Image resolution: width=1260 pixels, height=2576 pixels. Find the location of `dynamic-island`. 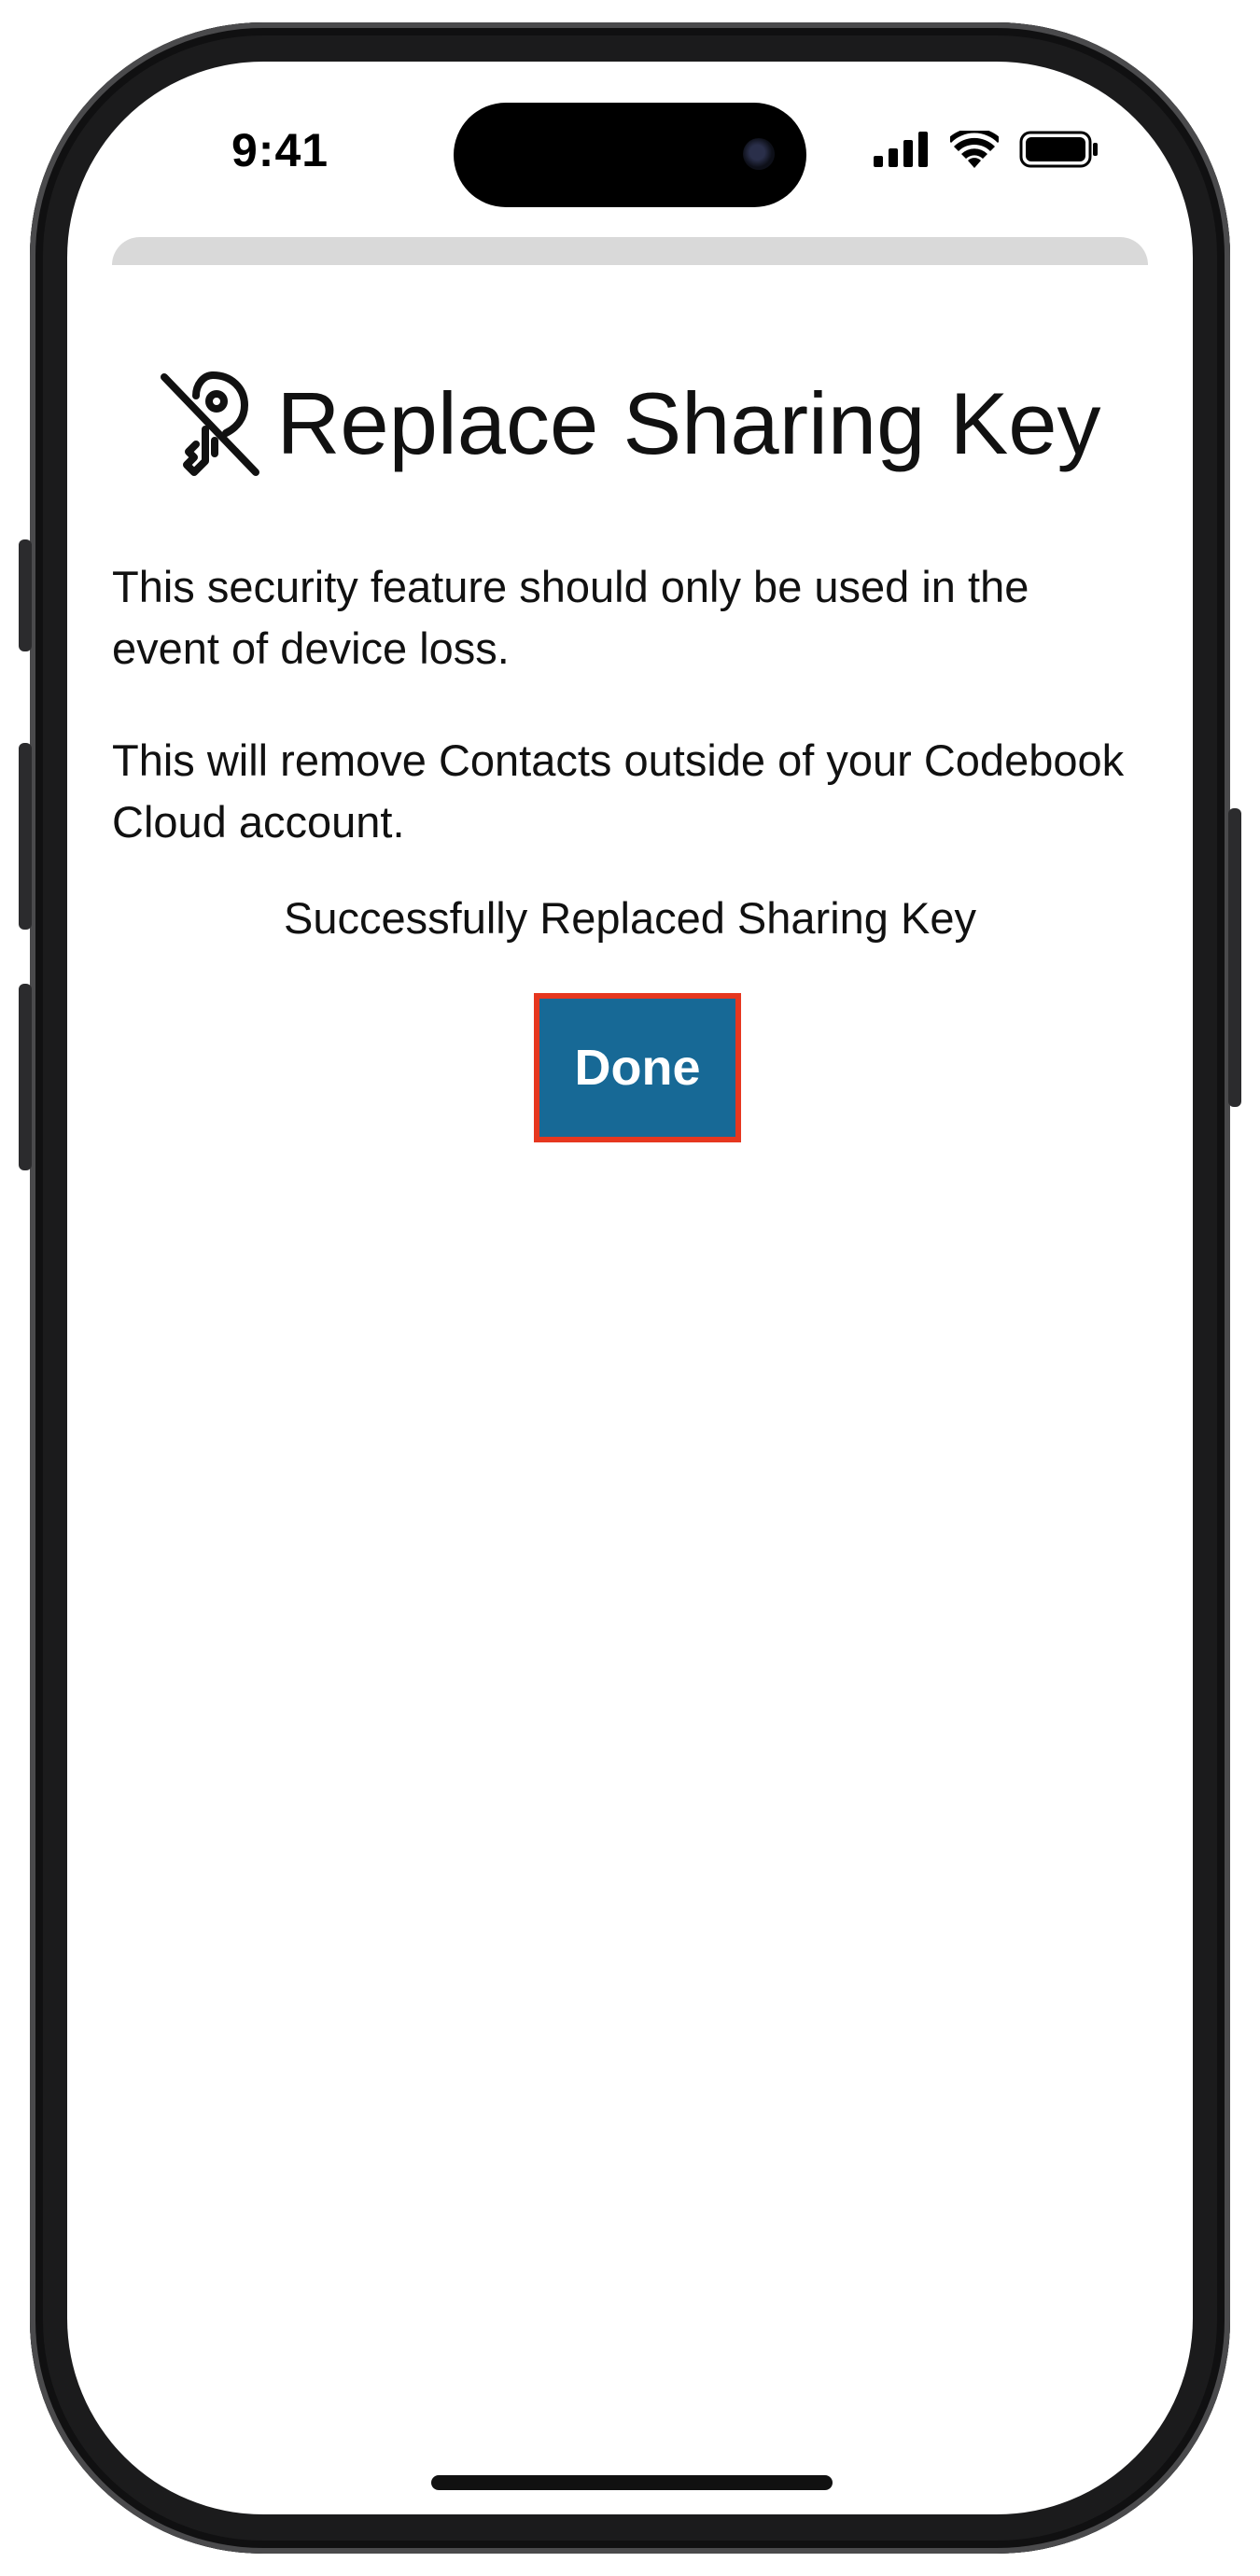

dynamic-island is located at coordinates (630, 155).